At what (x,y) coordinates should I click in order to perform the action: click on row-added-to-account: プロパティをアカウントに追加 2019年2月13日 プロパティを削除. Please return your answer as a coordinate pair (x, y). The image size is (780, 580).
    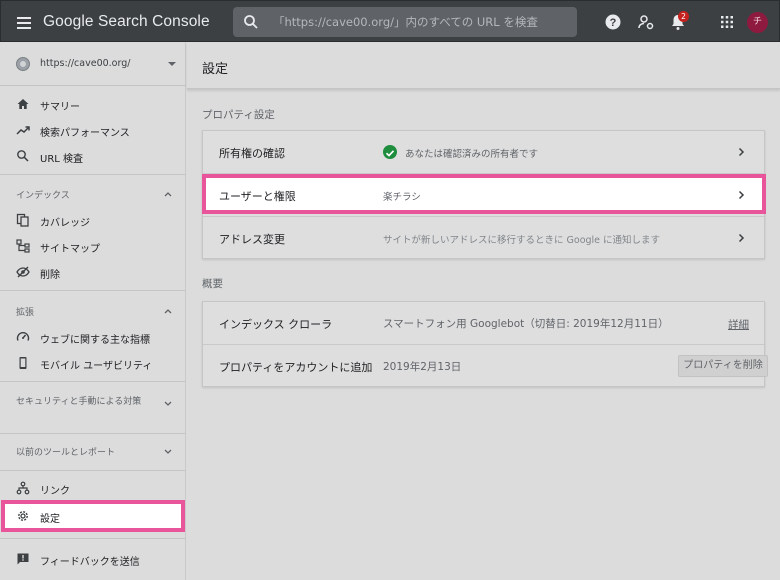
    Looking at the image, I should click on (485, 366).